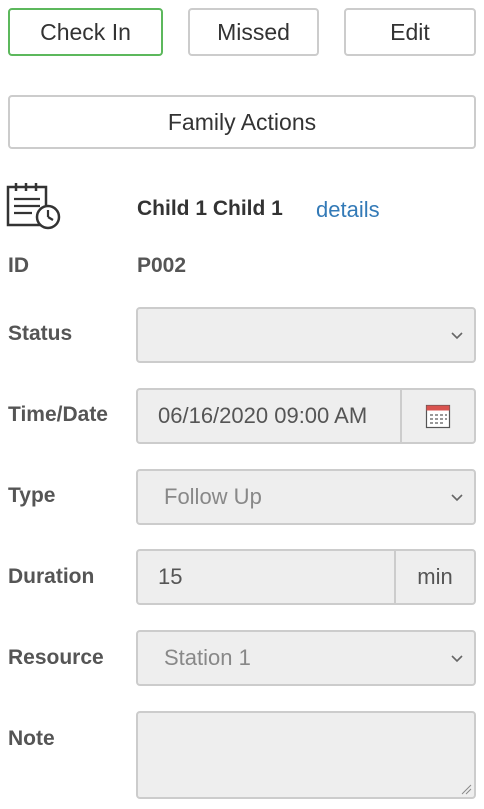 Image resolution: width=484 pixels, height=809 pixels. I want to click on appointment-clock-icon, so click(34, 206).